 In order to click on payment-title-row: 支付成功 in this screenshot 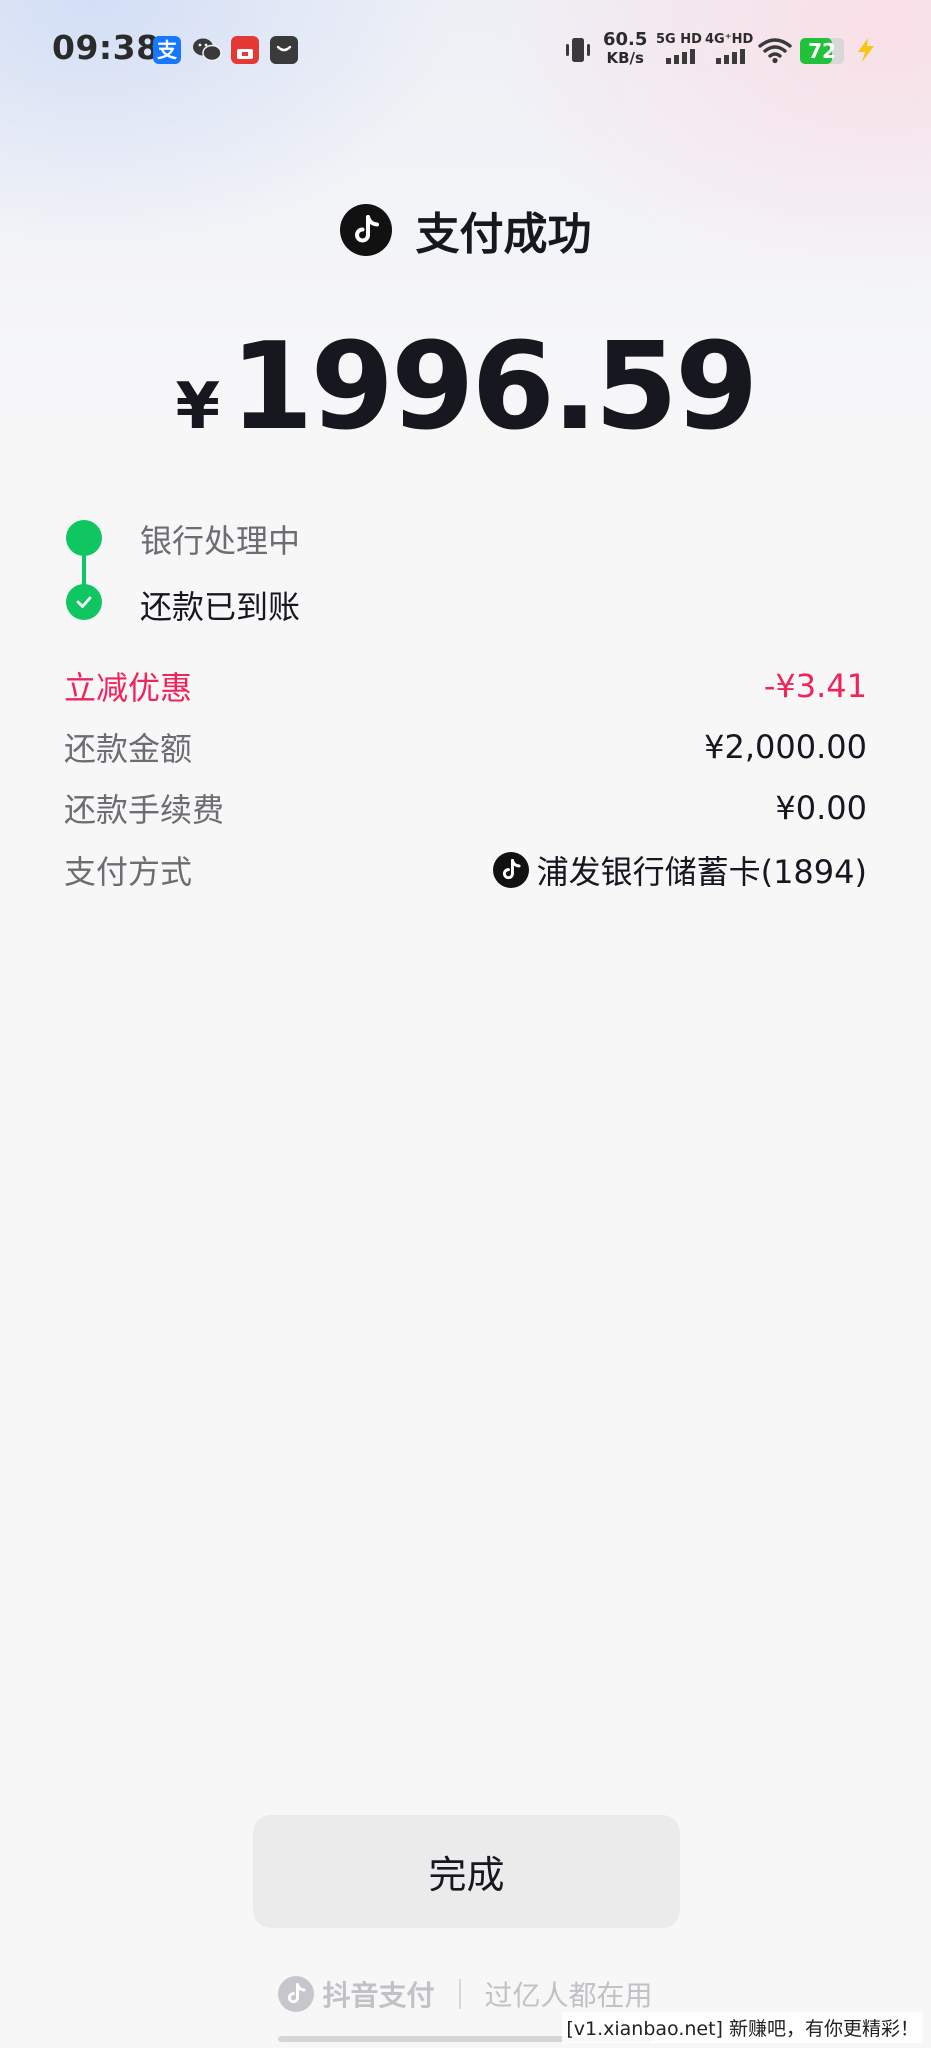, I will do `click(465, 230)`.